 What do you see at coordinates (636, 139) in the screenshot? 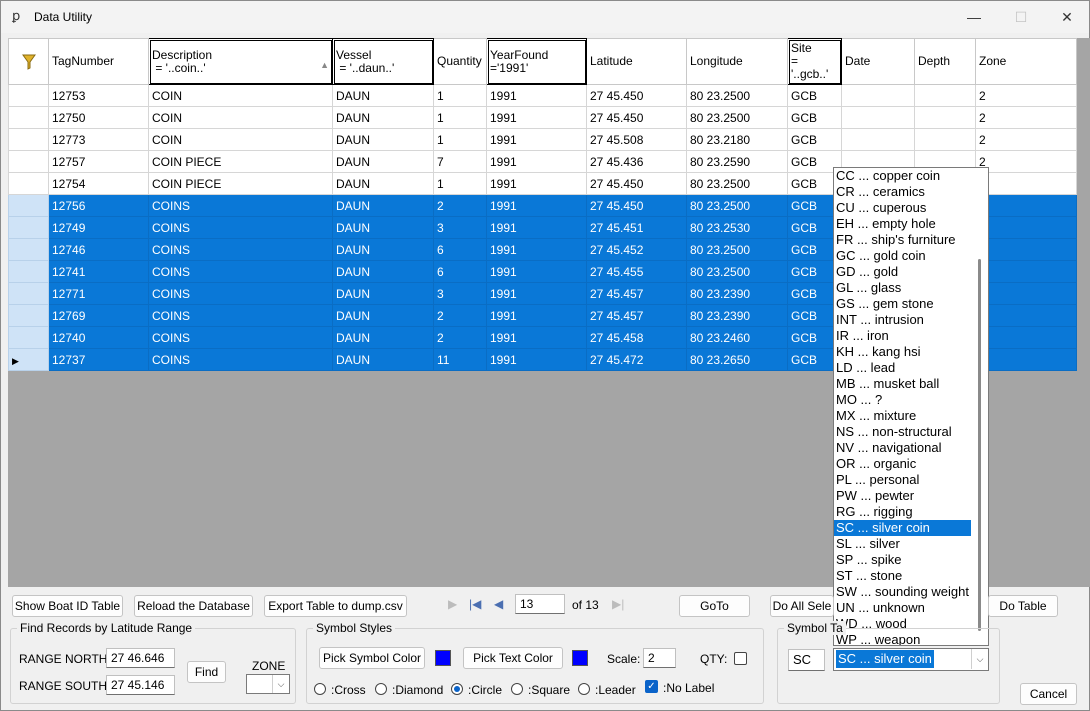
I see `table-cell-latitude: 27 45.508` at bounding box center [636, 139].